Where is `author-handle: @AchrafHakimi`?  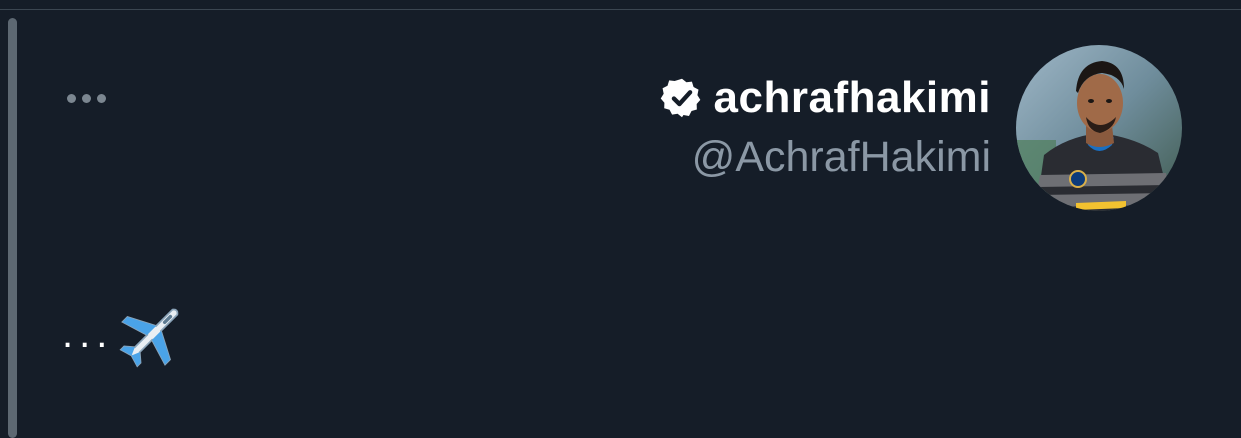
author-handle: @AchrafHakimi is located at coordinates (825, 157).